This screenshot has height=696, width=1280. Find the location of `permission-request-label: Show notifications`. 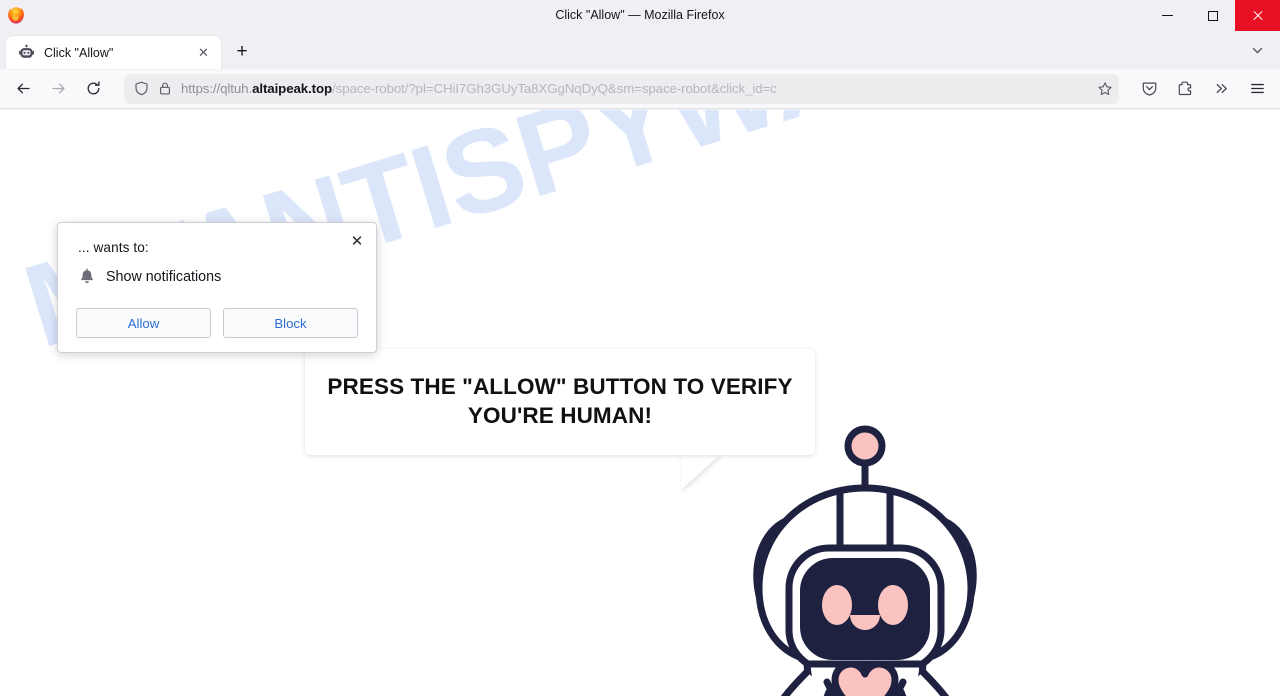

permission-request-label: Show notifications is located at coordinates (164, 277).